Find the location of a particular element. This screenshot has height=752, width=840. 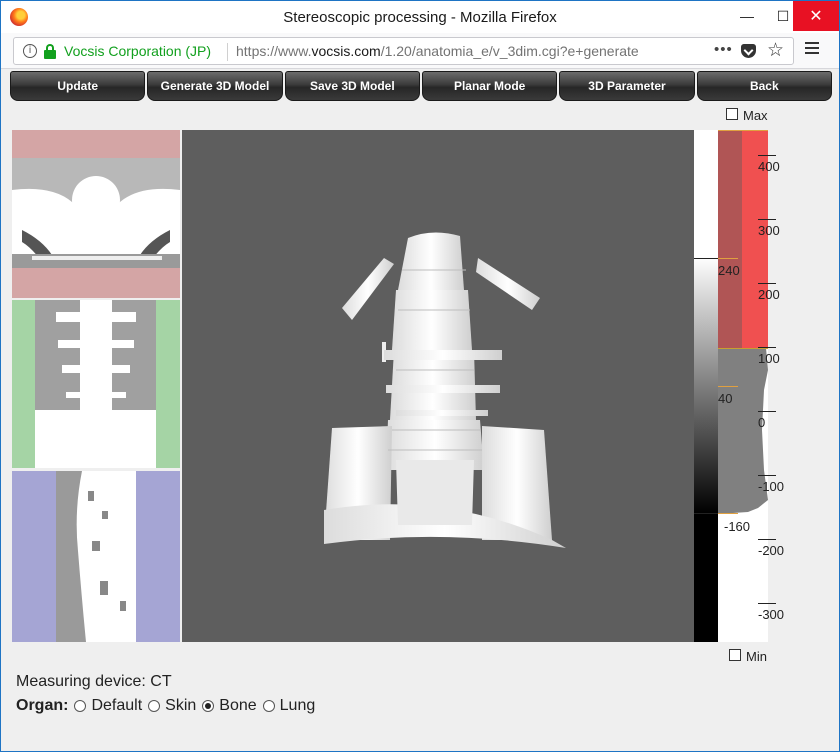

lock-icon is located at coordinates (50, 51).